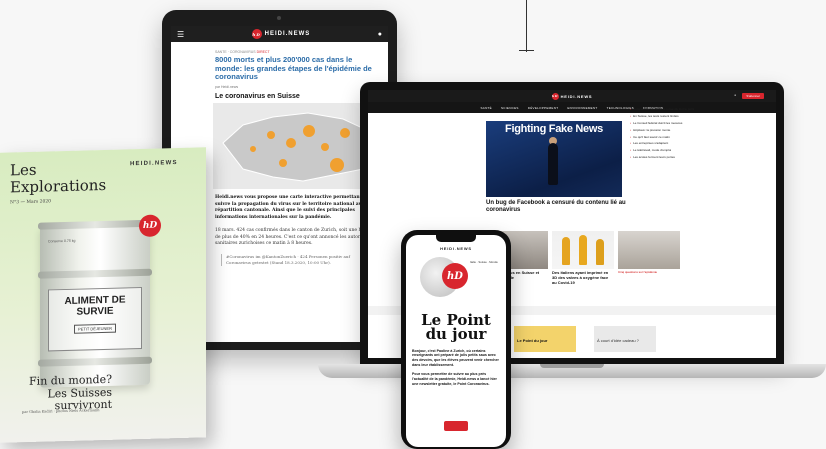 The width and height of the screenshot is (826, 449). Describe the element at coordinates (554, 129) in the screenshot. I see `hero-image-text: Fighting Fake News` at that location.